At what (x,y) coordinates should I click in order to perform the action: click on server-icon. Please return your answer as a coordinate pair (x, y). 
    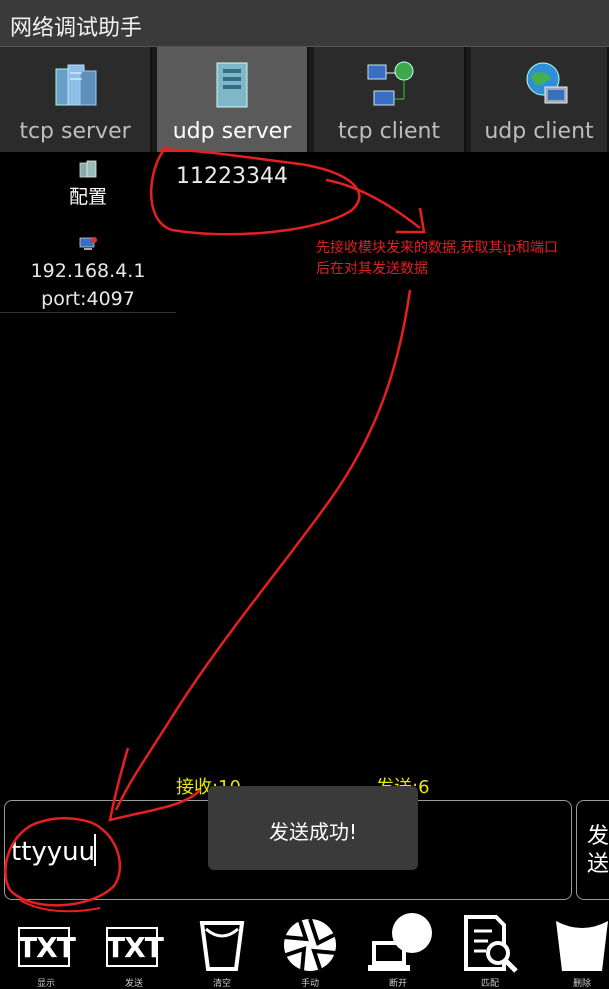
    Looking at the image, I should click on (76, 85).